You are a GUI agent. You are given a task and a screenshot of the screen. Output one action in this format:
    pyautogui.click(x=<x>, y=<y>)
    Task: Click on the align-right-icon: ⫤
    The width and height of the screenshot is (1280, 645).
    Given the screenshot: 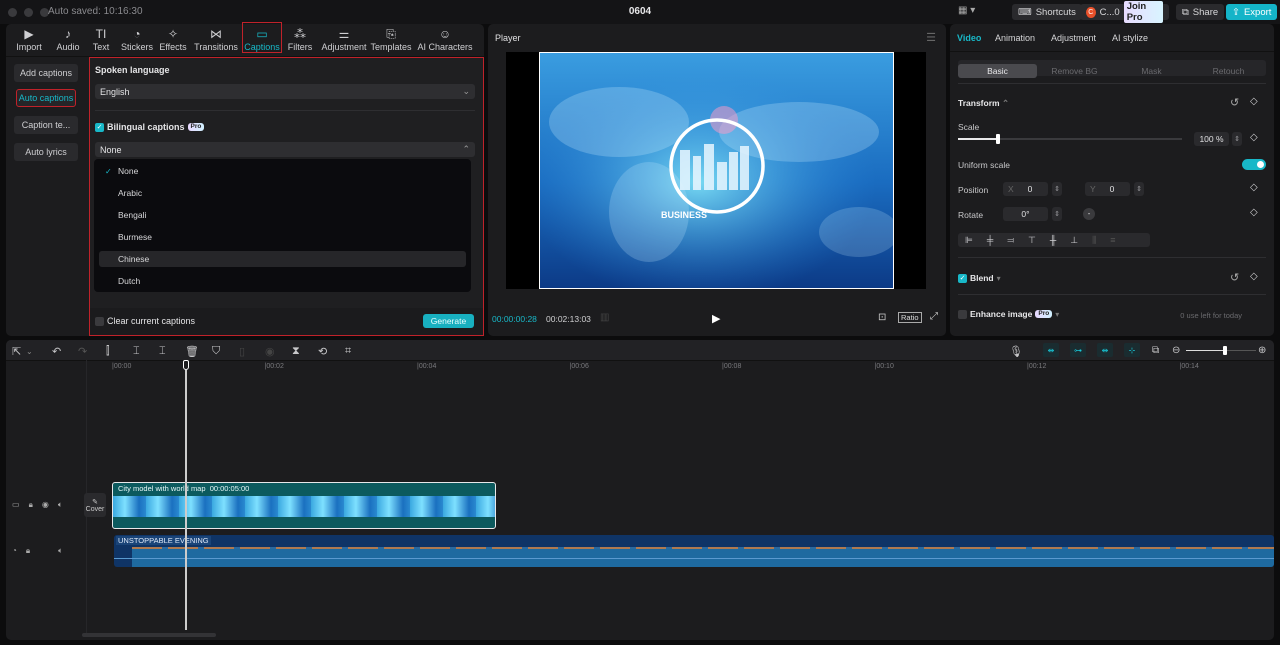 What is the action you would take?
    pyautogui.click(x=1010, y=240)
    